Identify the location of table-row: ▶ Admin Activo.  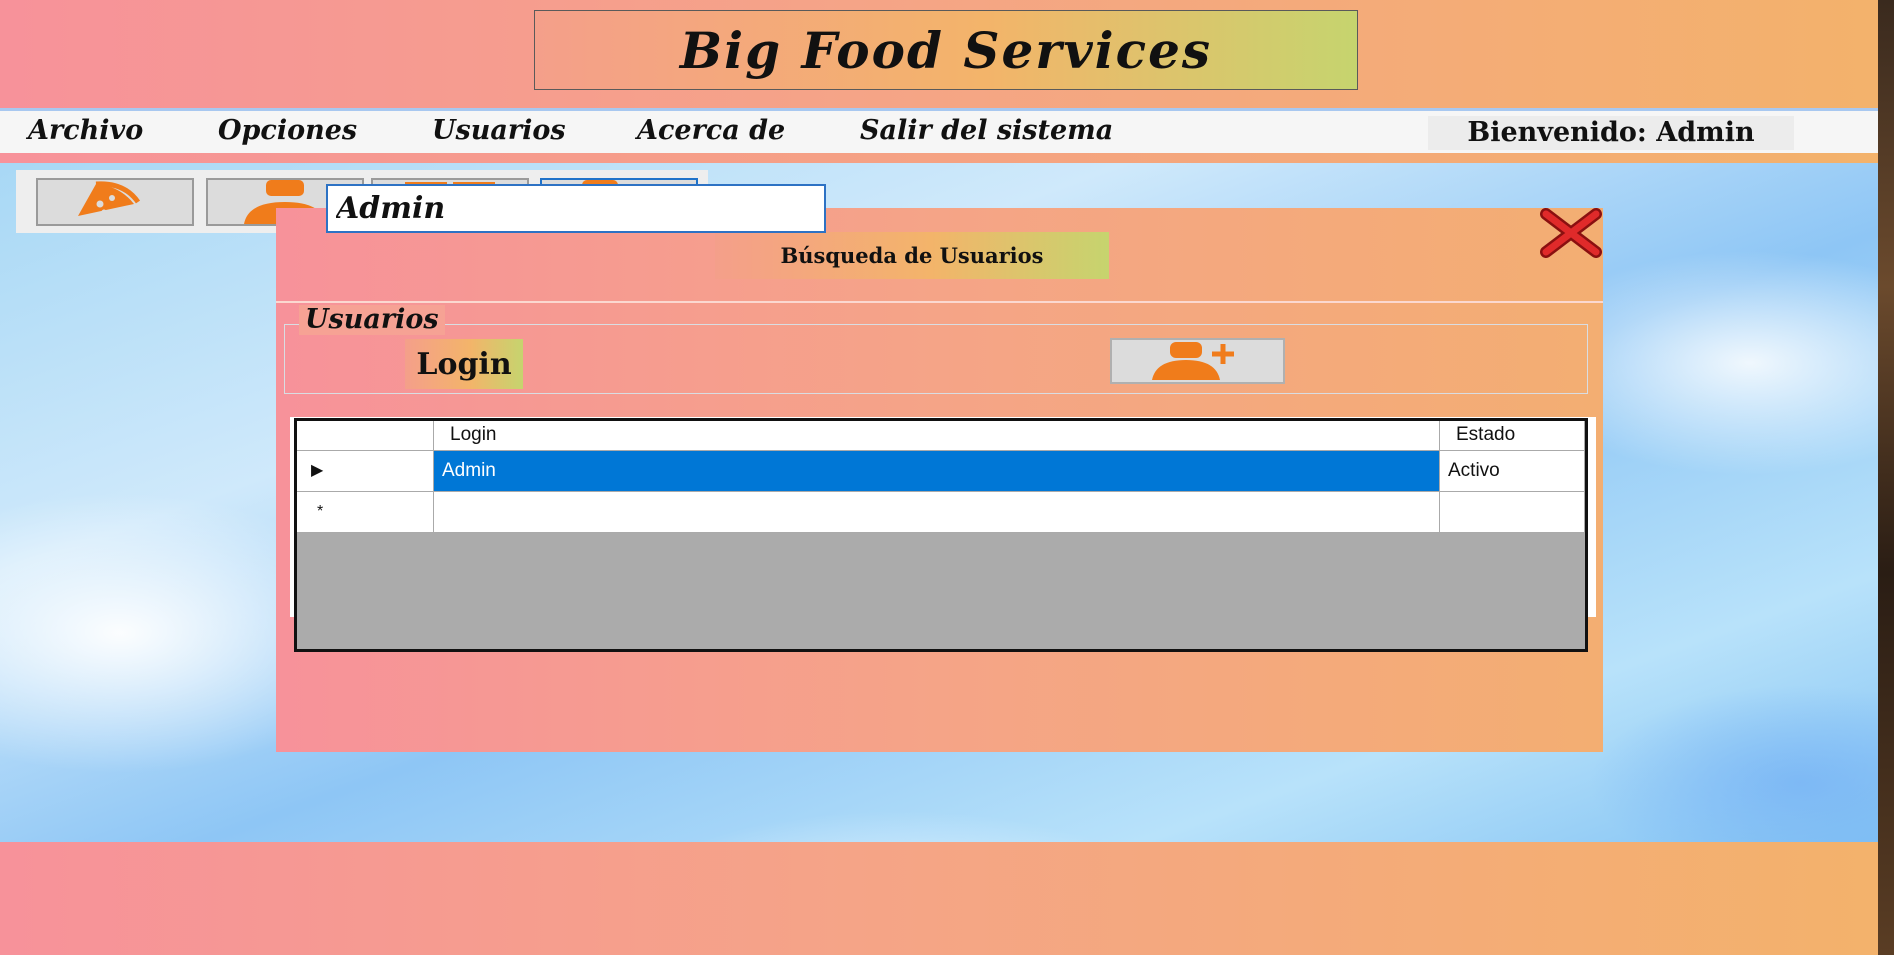
(941, 471).